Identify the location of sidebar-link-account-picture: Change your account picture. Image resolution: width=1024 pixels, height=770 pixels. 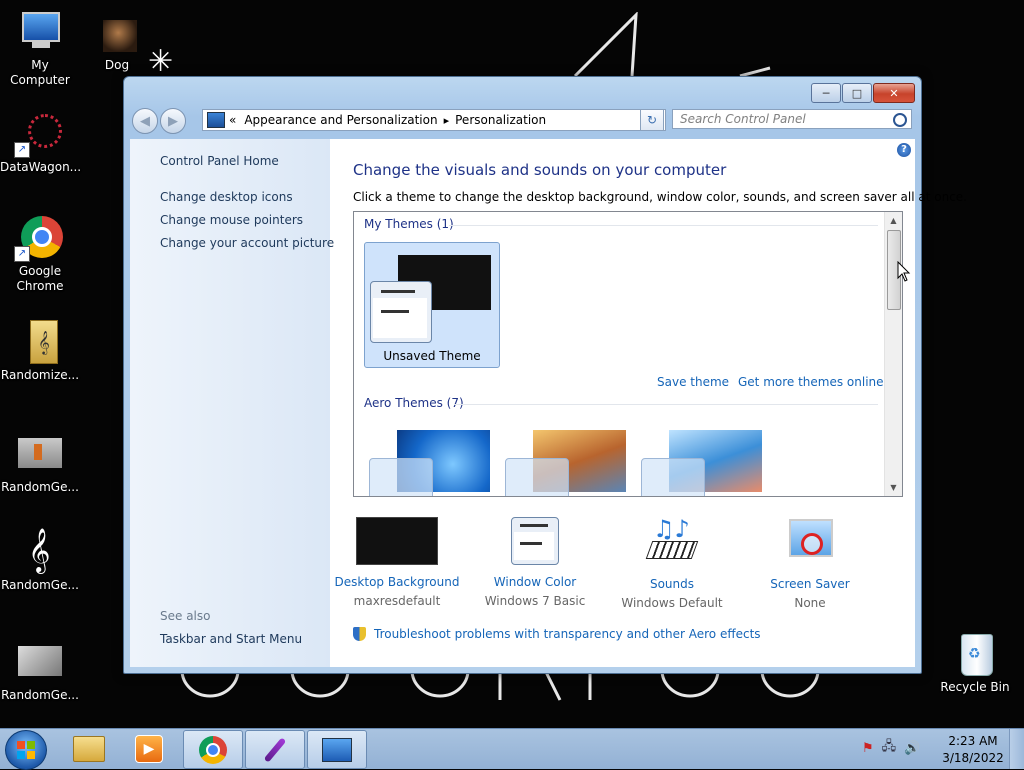
(247, 243).